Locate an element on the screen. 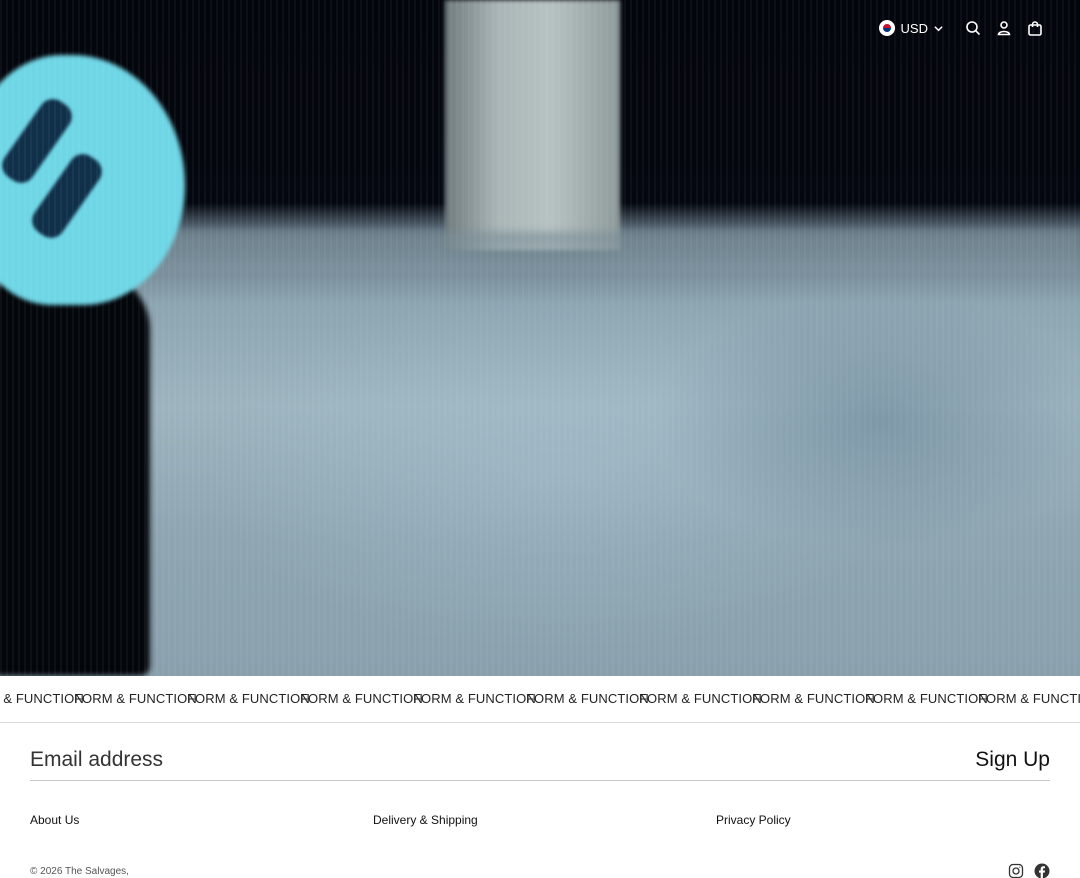  sign-up-button: Sign Up is located at coordinates (1012, 760).